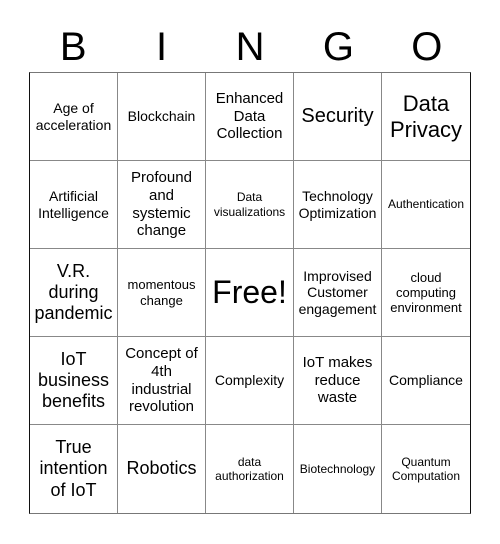  What do you see at coordinates (250, 205) in the screenshot?
I see `bingo-cell: Data visualizations` at bounding box center [250, 205].